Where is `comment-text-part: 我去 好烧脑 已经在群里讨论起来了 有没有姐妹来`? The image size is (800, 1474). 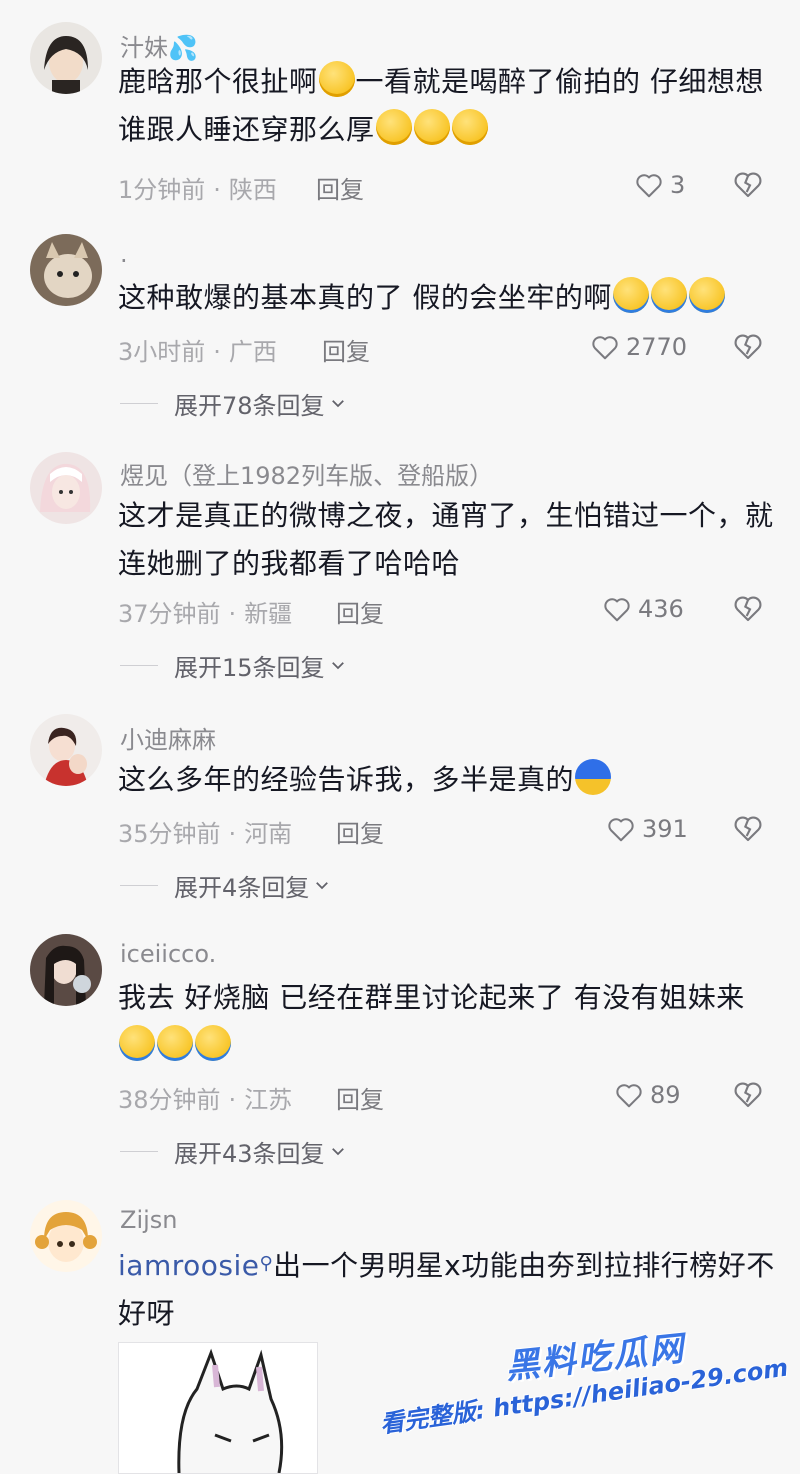 comment-text-part: 我去 好烧脑 已经在群里讨论起来了 有没有姐妹来 is located at coordinates (431, 997).